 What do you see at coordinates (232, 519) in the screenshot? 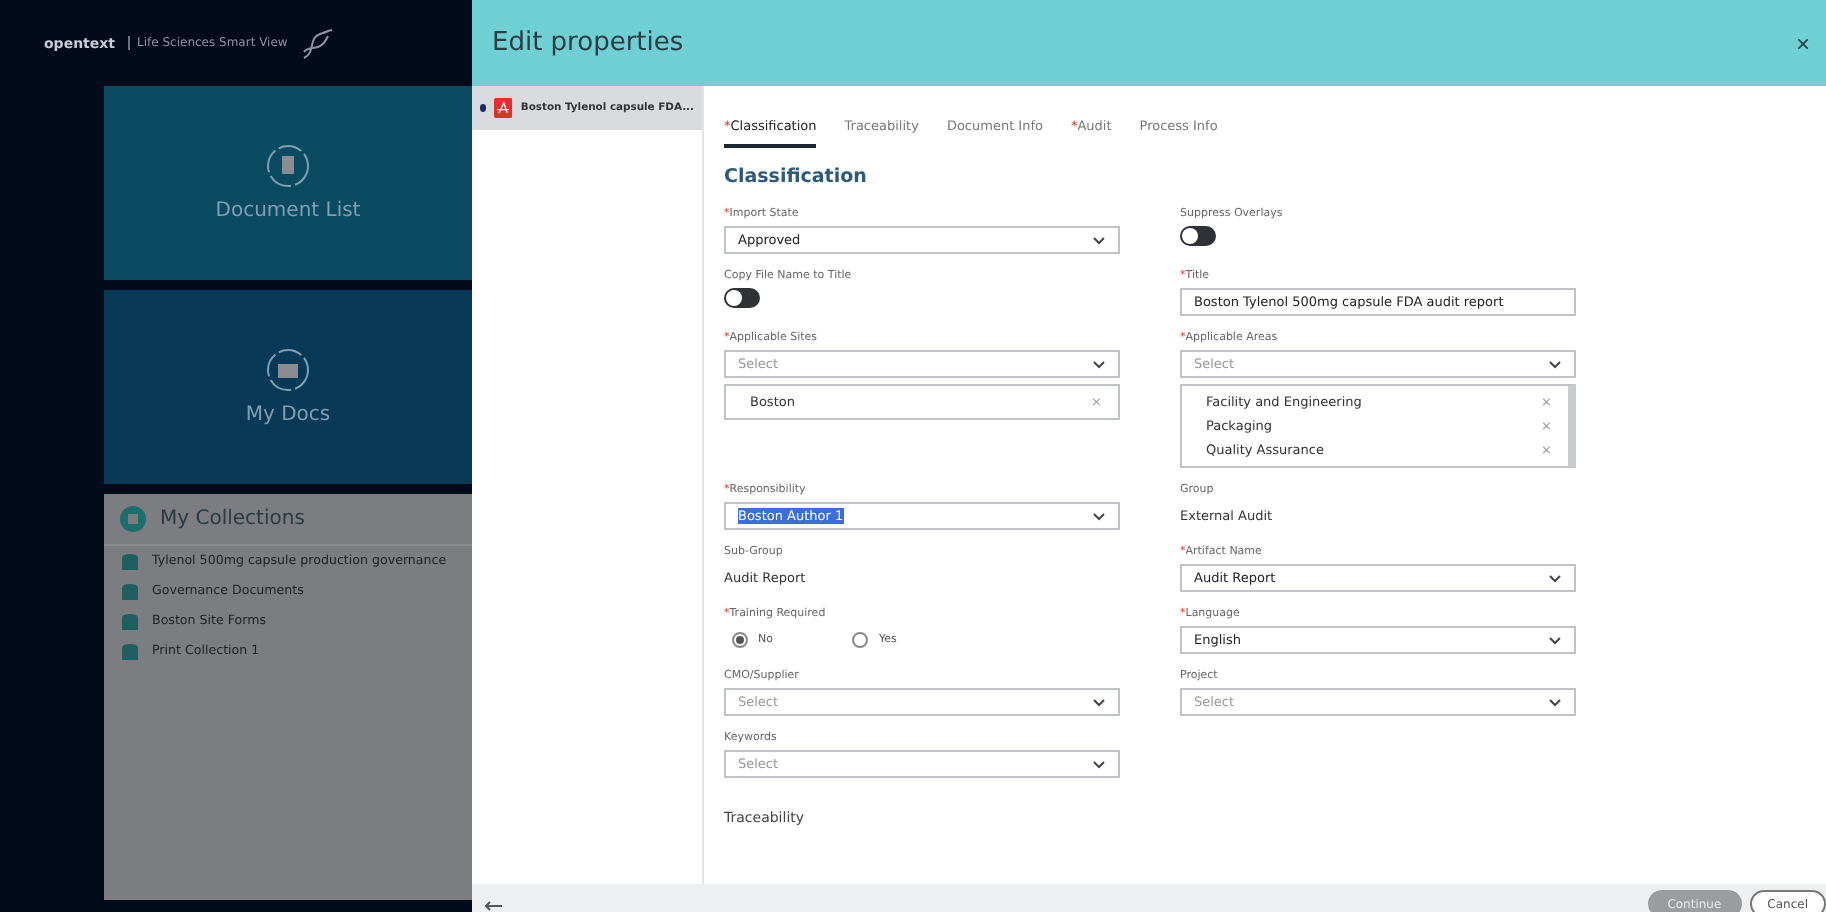
I see `collections-title: My Collections` at bounding box center [232, 519].